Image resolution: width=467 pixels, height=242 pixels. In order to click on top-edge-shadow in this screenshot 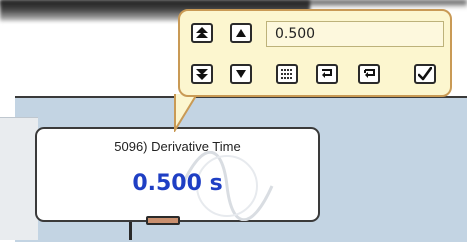, I will do `click(233, 4)`.